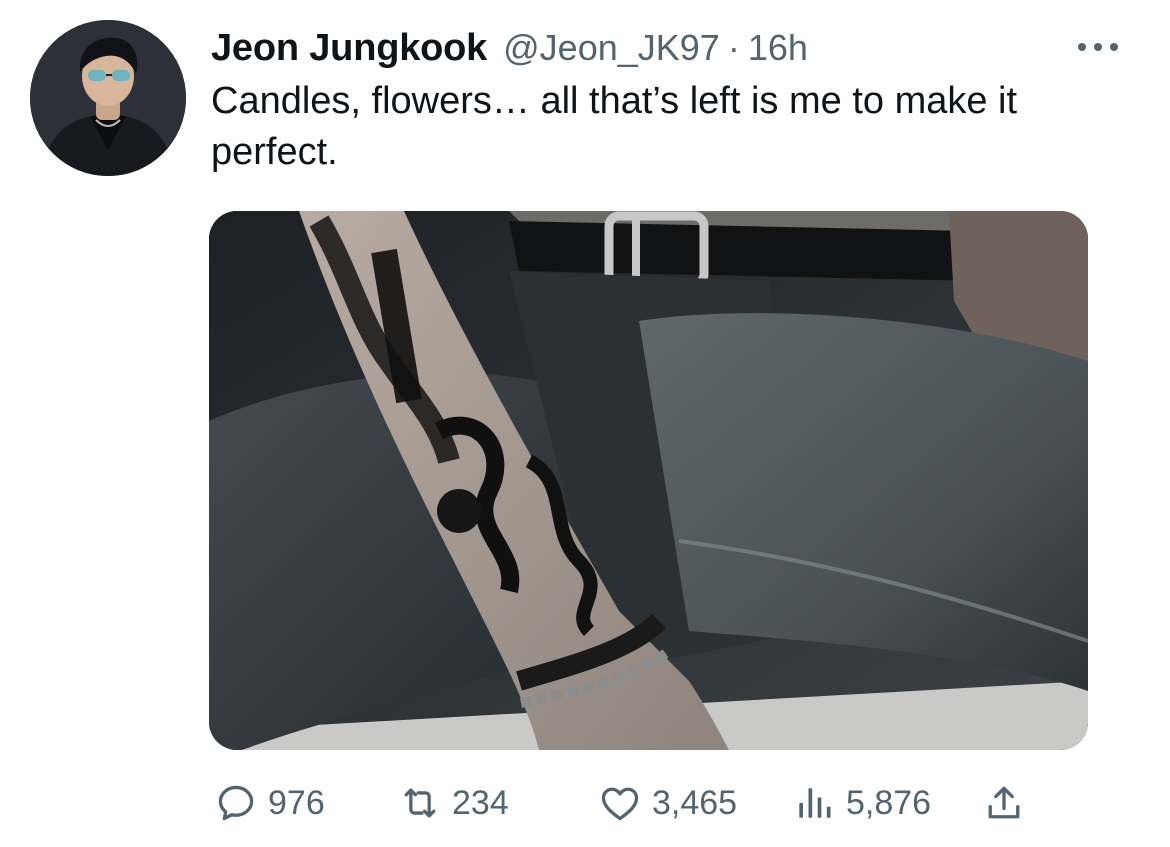  I want to click on retweet-count: 234, so click(480, 802).